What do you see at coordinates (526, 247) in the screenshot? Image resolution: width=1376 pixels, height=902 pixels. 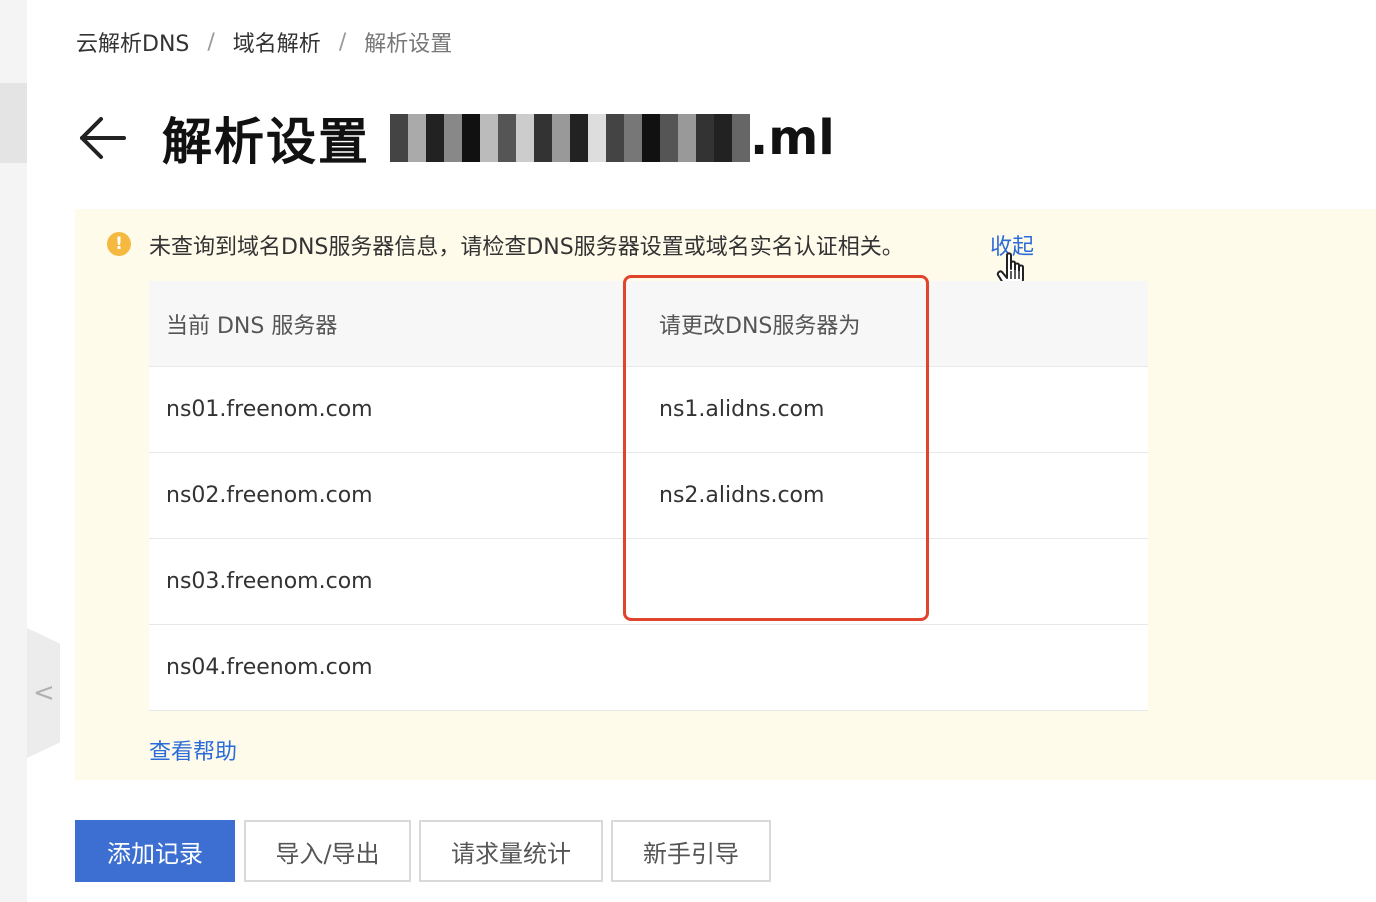 I see `notice-message: 未查询到域名DNS服务器信息，请检查DNS服务器设置或域名实名认证相关。` at bounding box center [526, 247].